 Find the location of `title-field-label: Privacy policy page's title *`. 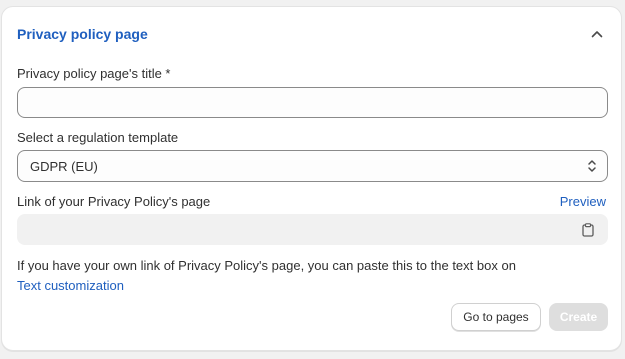

title-field-label: Privacy policy page's title * is located at coordinates (94, 73).